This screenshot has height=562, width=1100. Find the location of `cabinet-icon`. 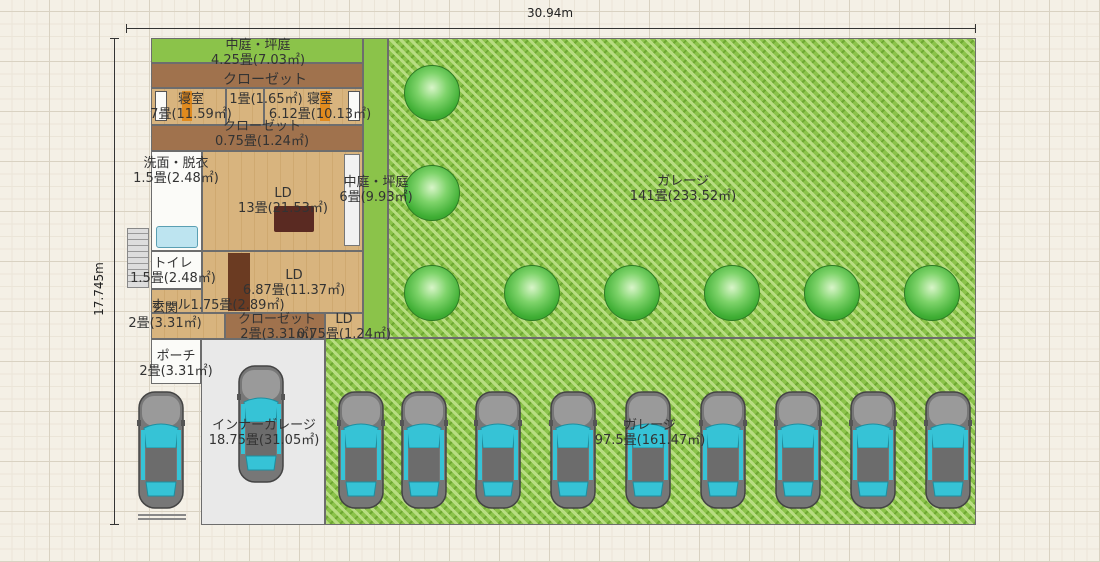

cabinet-icon is located at coordinates (239, 282).